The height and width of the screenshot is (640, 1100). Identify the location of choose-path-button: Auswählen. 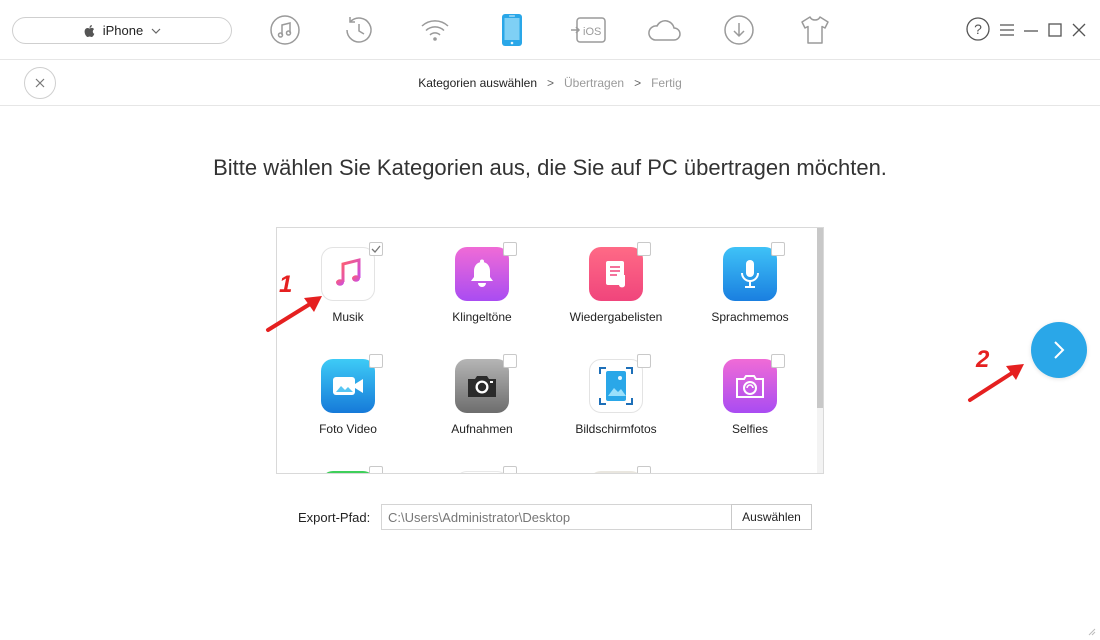
(771, 517).